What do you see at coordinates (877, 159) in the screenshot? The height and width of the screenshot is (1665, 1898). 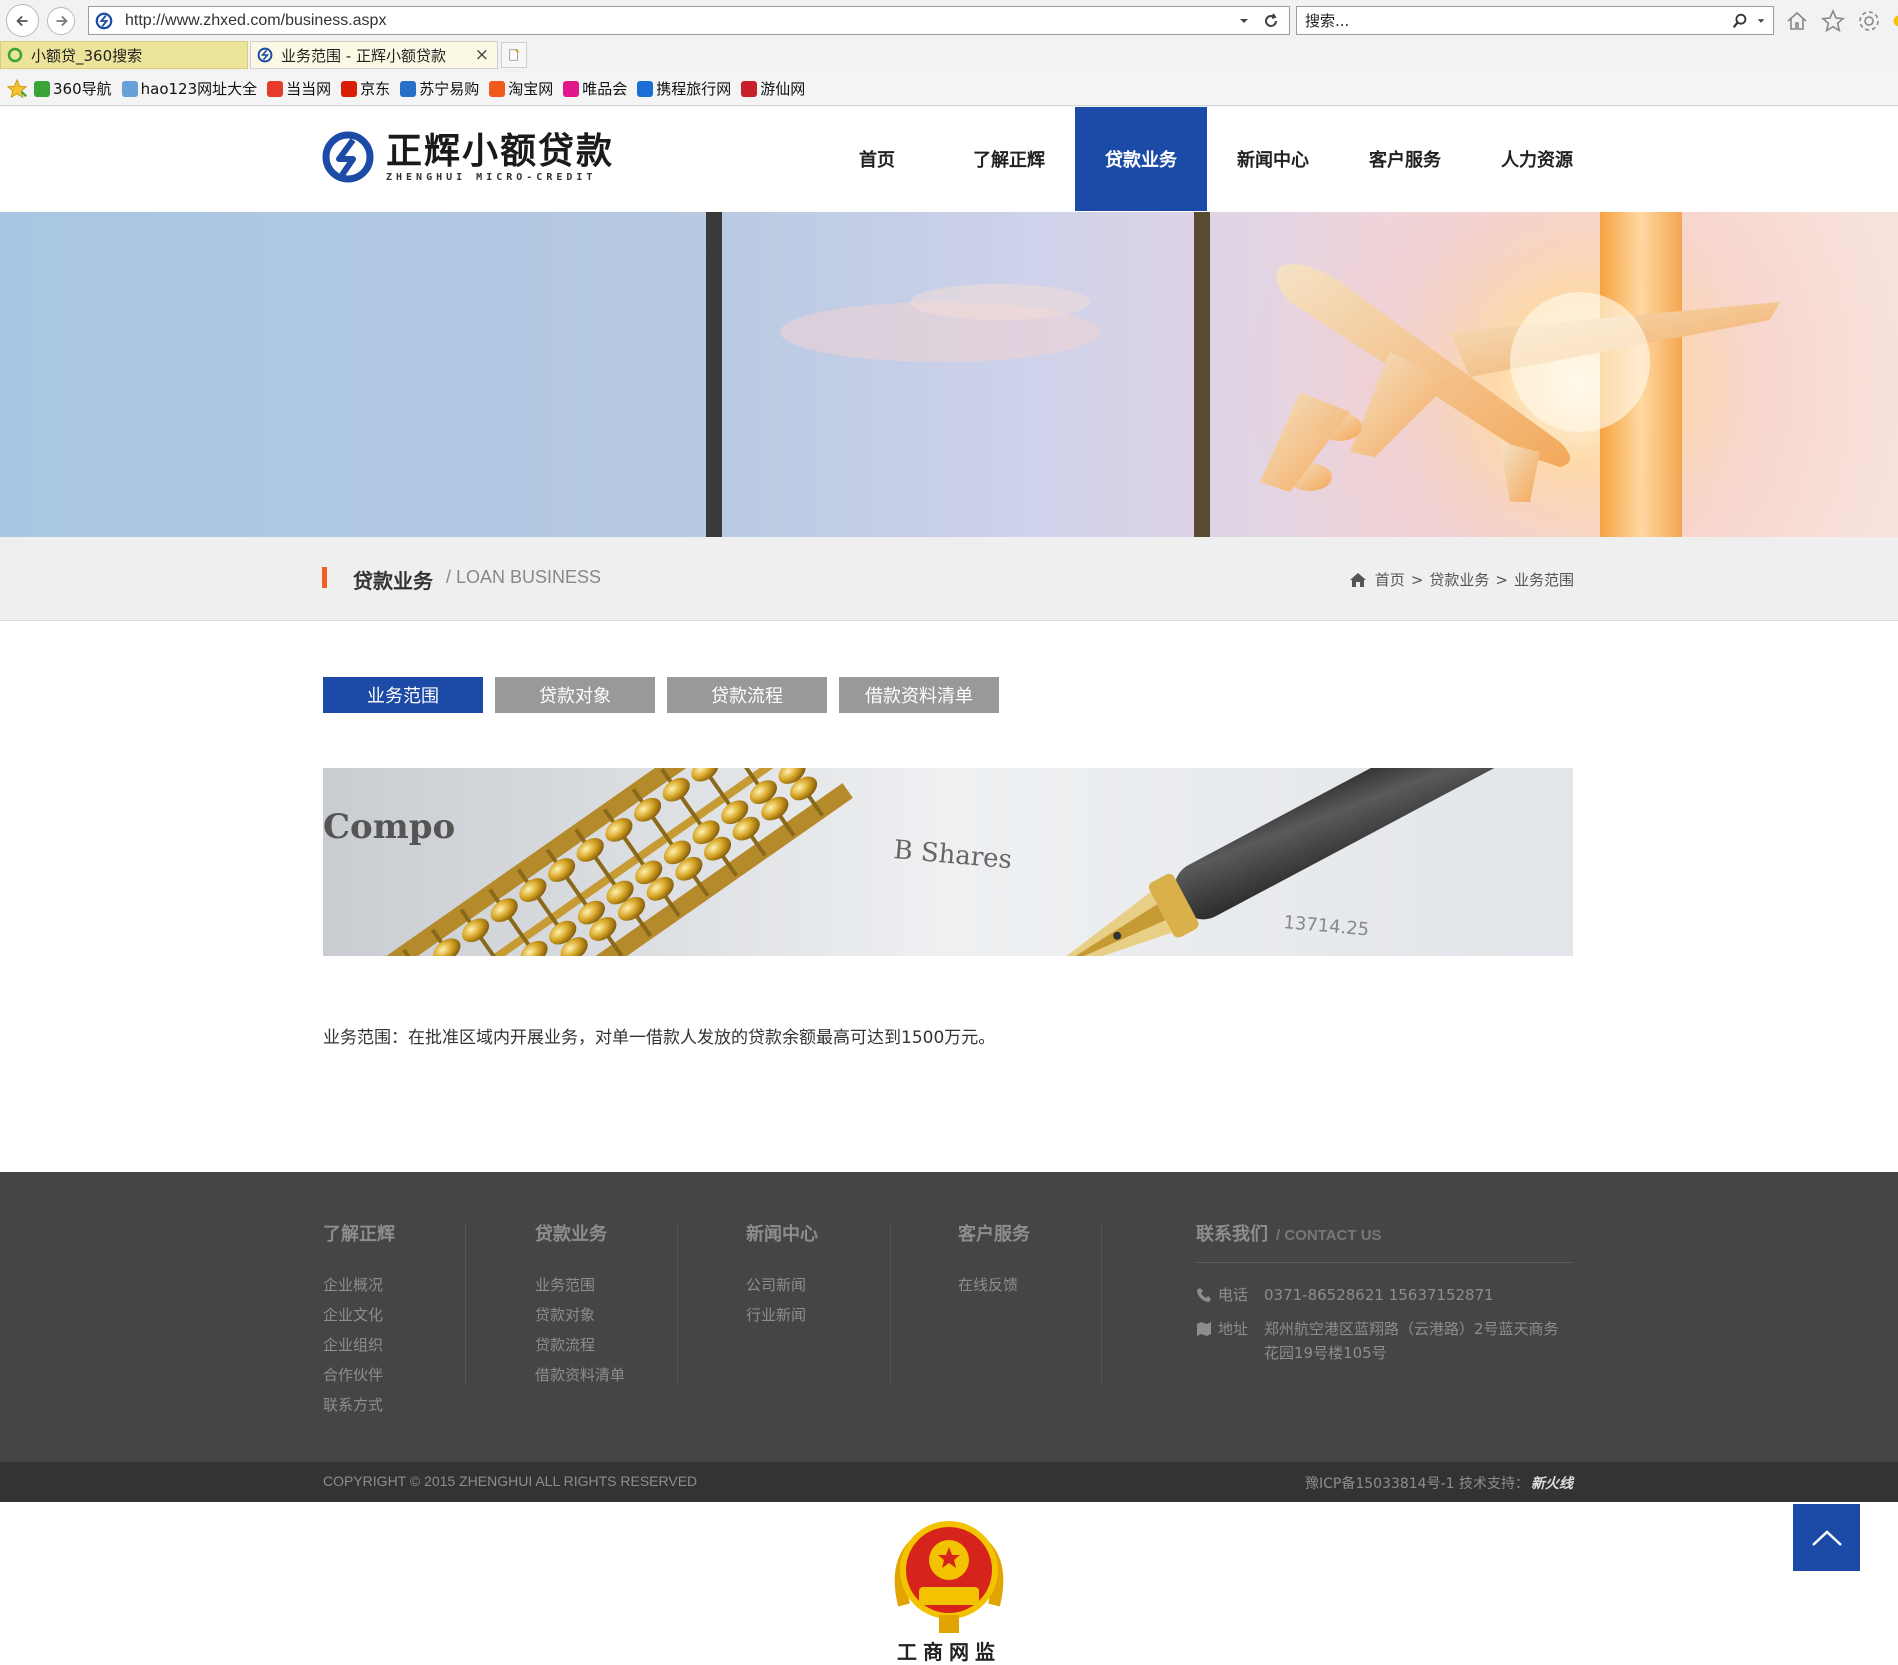 I see `nav-item: 首页` at bounding box center [877, 159].